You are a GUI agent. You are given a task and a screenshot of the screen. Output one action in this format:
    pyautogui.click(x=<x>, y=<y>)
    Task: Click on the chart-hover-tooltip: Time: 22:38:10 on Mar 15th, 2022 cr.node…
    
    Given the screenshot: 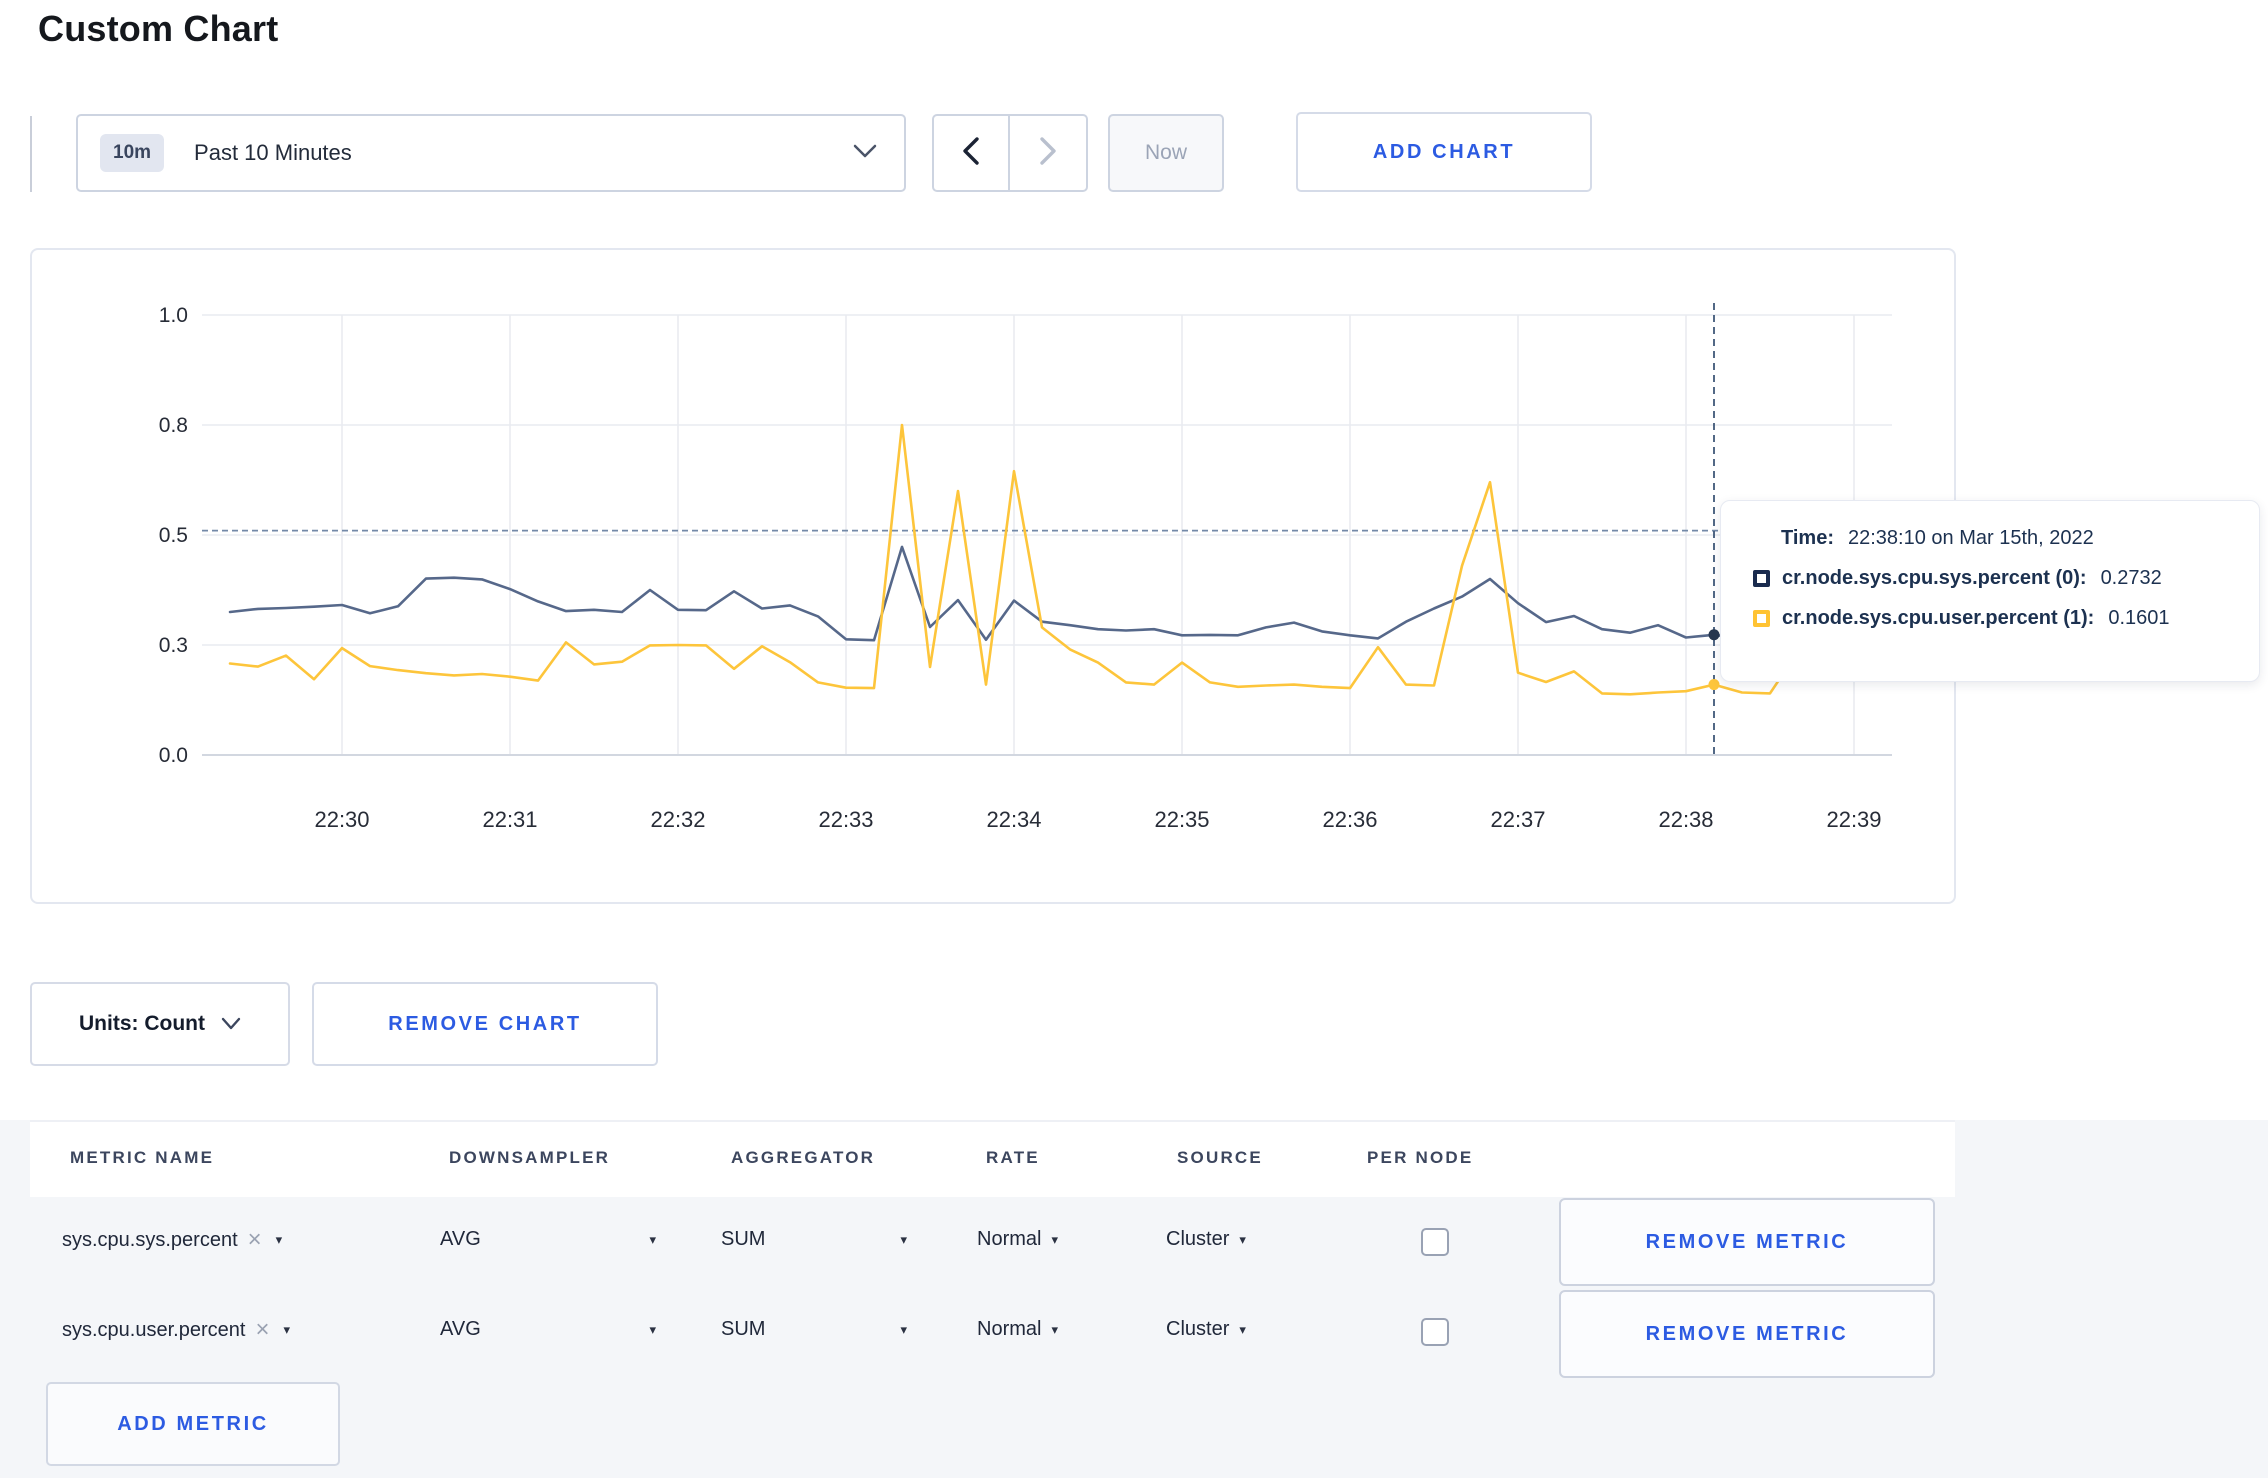 What is the action you would take?
    pyautogui.click(x=1990, y=591)
    